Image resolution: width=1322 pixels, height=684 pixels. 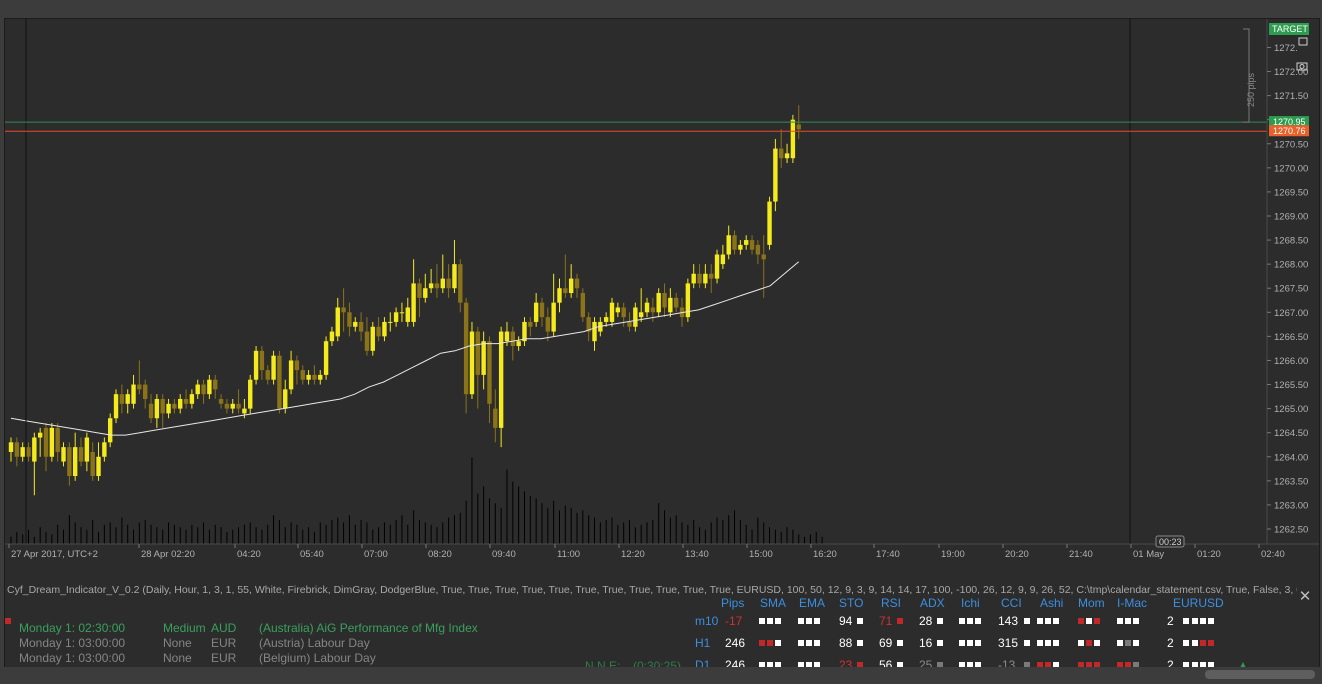 I want to click on indicator-timeframe: m10, so click(x=707, y=621).